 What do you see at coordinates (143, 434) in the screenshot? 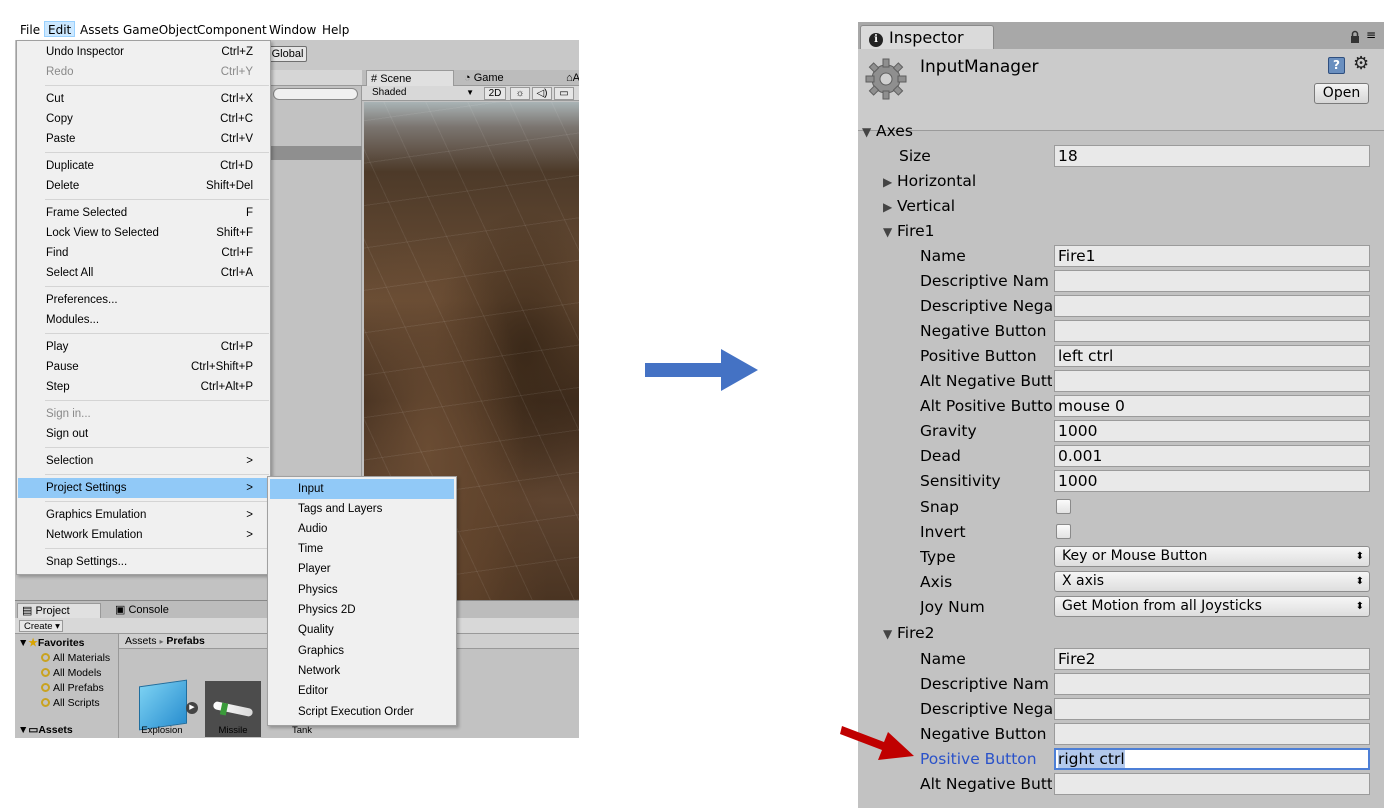
I see `menu-item-sign-out: Sign out` at bounding box center [143, 434].